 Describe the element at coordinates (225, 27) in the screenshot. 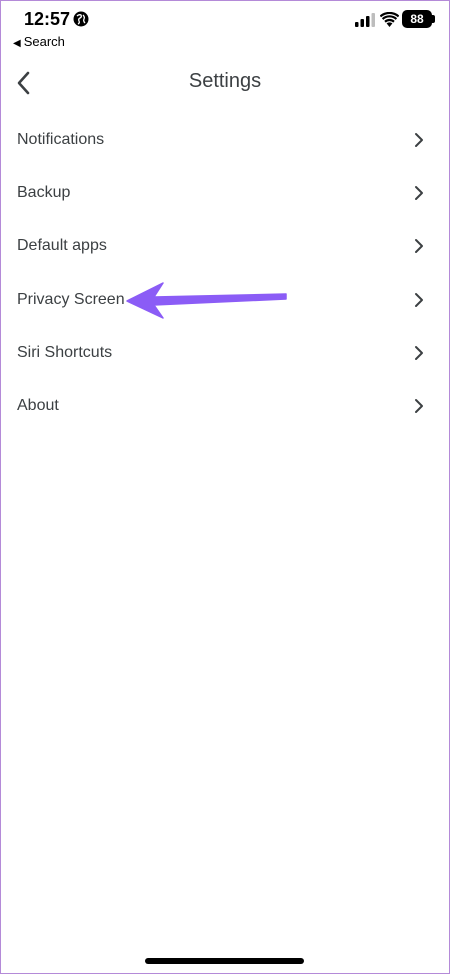

I see `status-bar: 12:57 ◀ Search 88` at that location.